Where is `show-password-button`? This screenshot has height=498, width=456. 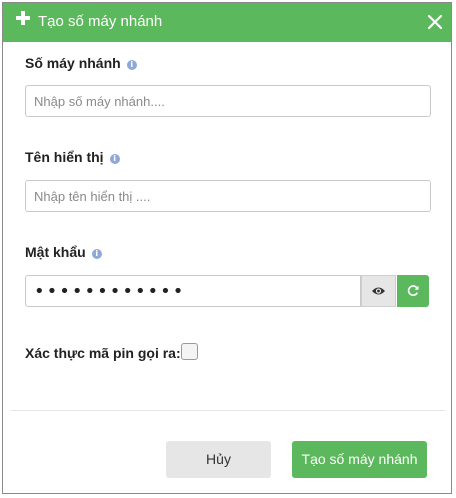 show-password-button is located at coordinates (378, 291).